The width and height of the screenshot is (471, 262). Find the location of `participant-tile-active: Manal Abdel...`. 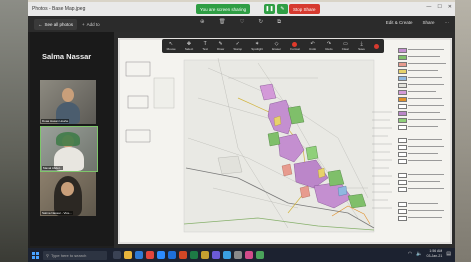

participant-tile-active: Manal Abdel... is located at coordinates (69, 149).